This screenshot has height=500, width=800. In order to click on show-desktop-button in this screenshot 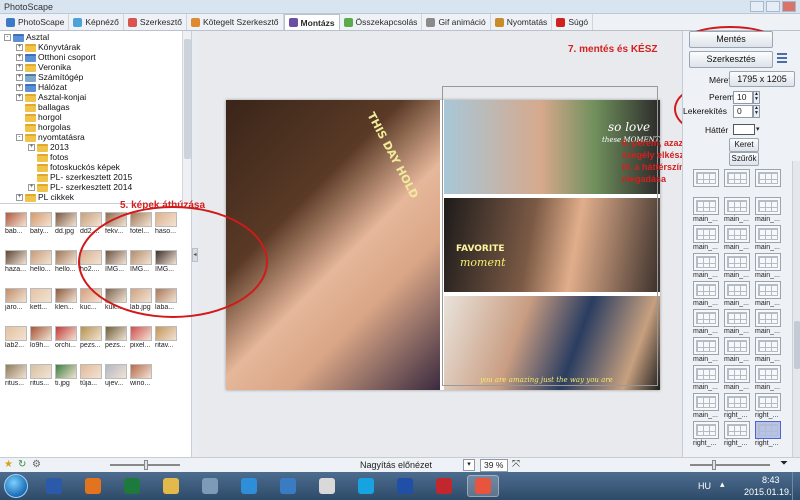, I will do `click(796, 486)`.